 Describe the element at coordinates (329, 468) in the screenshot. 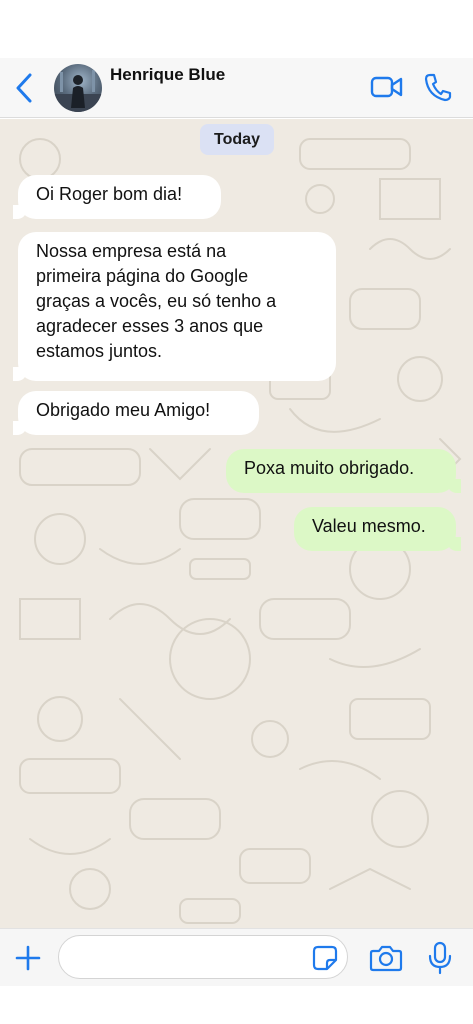

I see `message-text: Poxa muito obrigado.` at that location.